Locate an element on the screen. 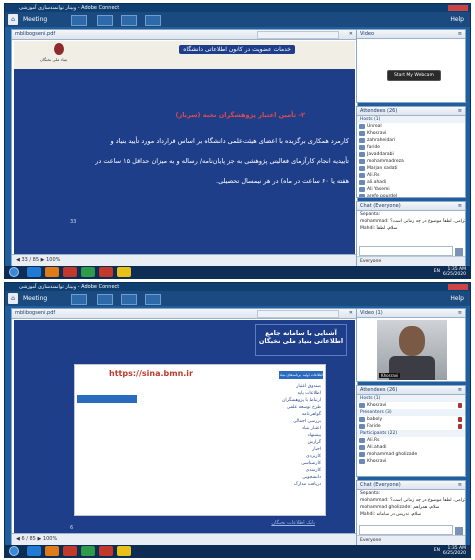 The height and width of the screenshot is (560, 475). attendee-row: mohammadreza is located at coordinates (411, 161).